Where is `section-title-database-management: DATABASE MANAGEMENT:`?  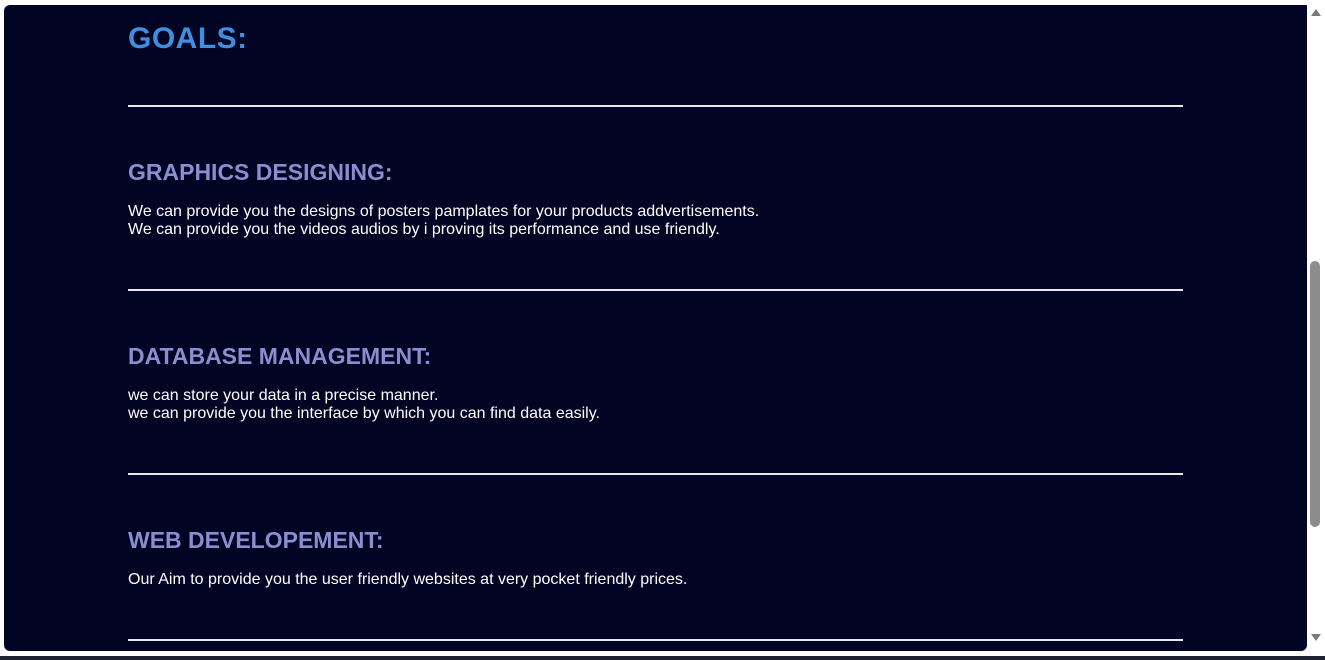
section-title-database-management: DATABASE MANAGEMENT: is located at coordinates (280, 356).